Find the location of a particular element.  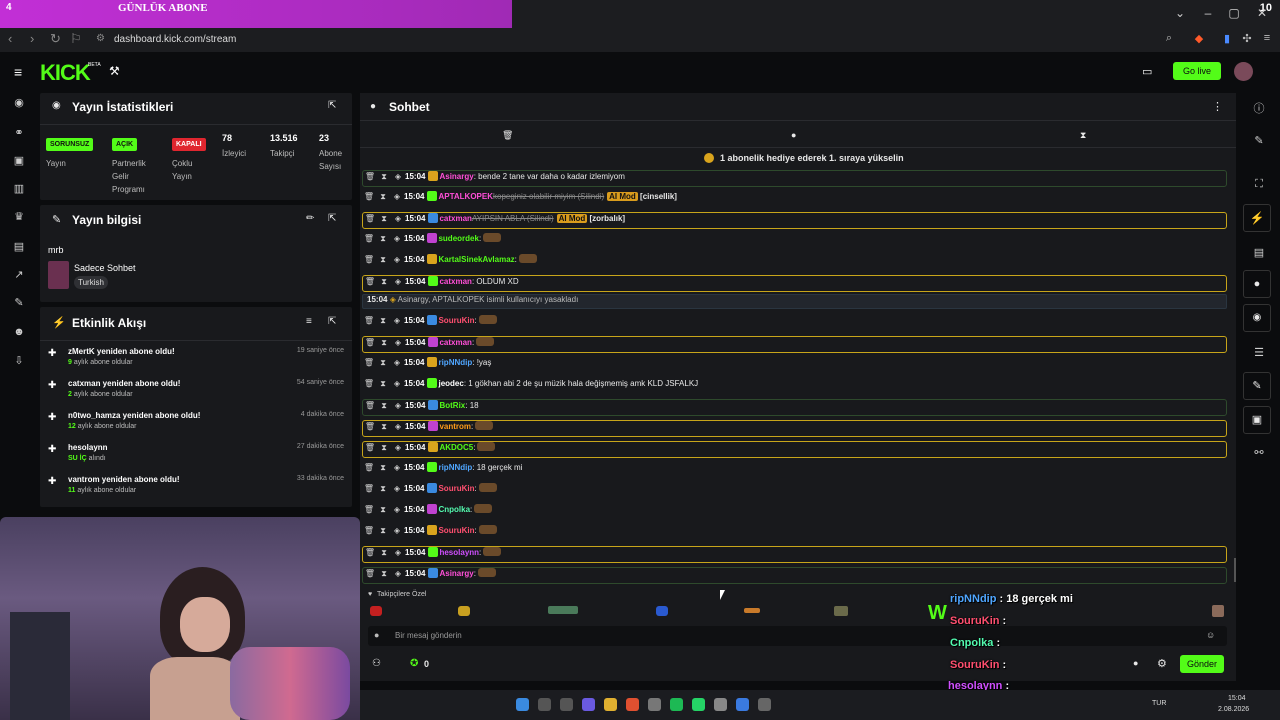

chat-settings-icon: ● is located at coordinates (1135, 663).